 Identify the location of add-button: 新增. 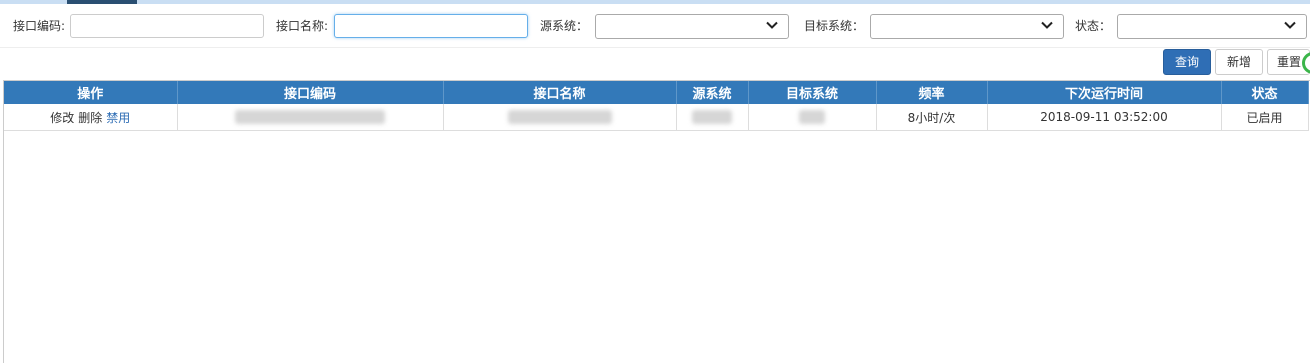
(1239, 62).